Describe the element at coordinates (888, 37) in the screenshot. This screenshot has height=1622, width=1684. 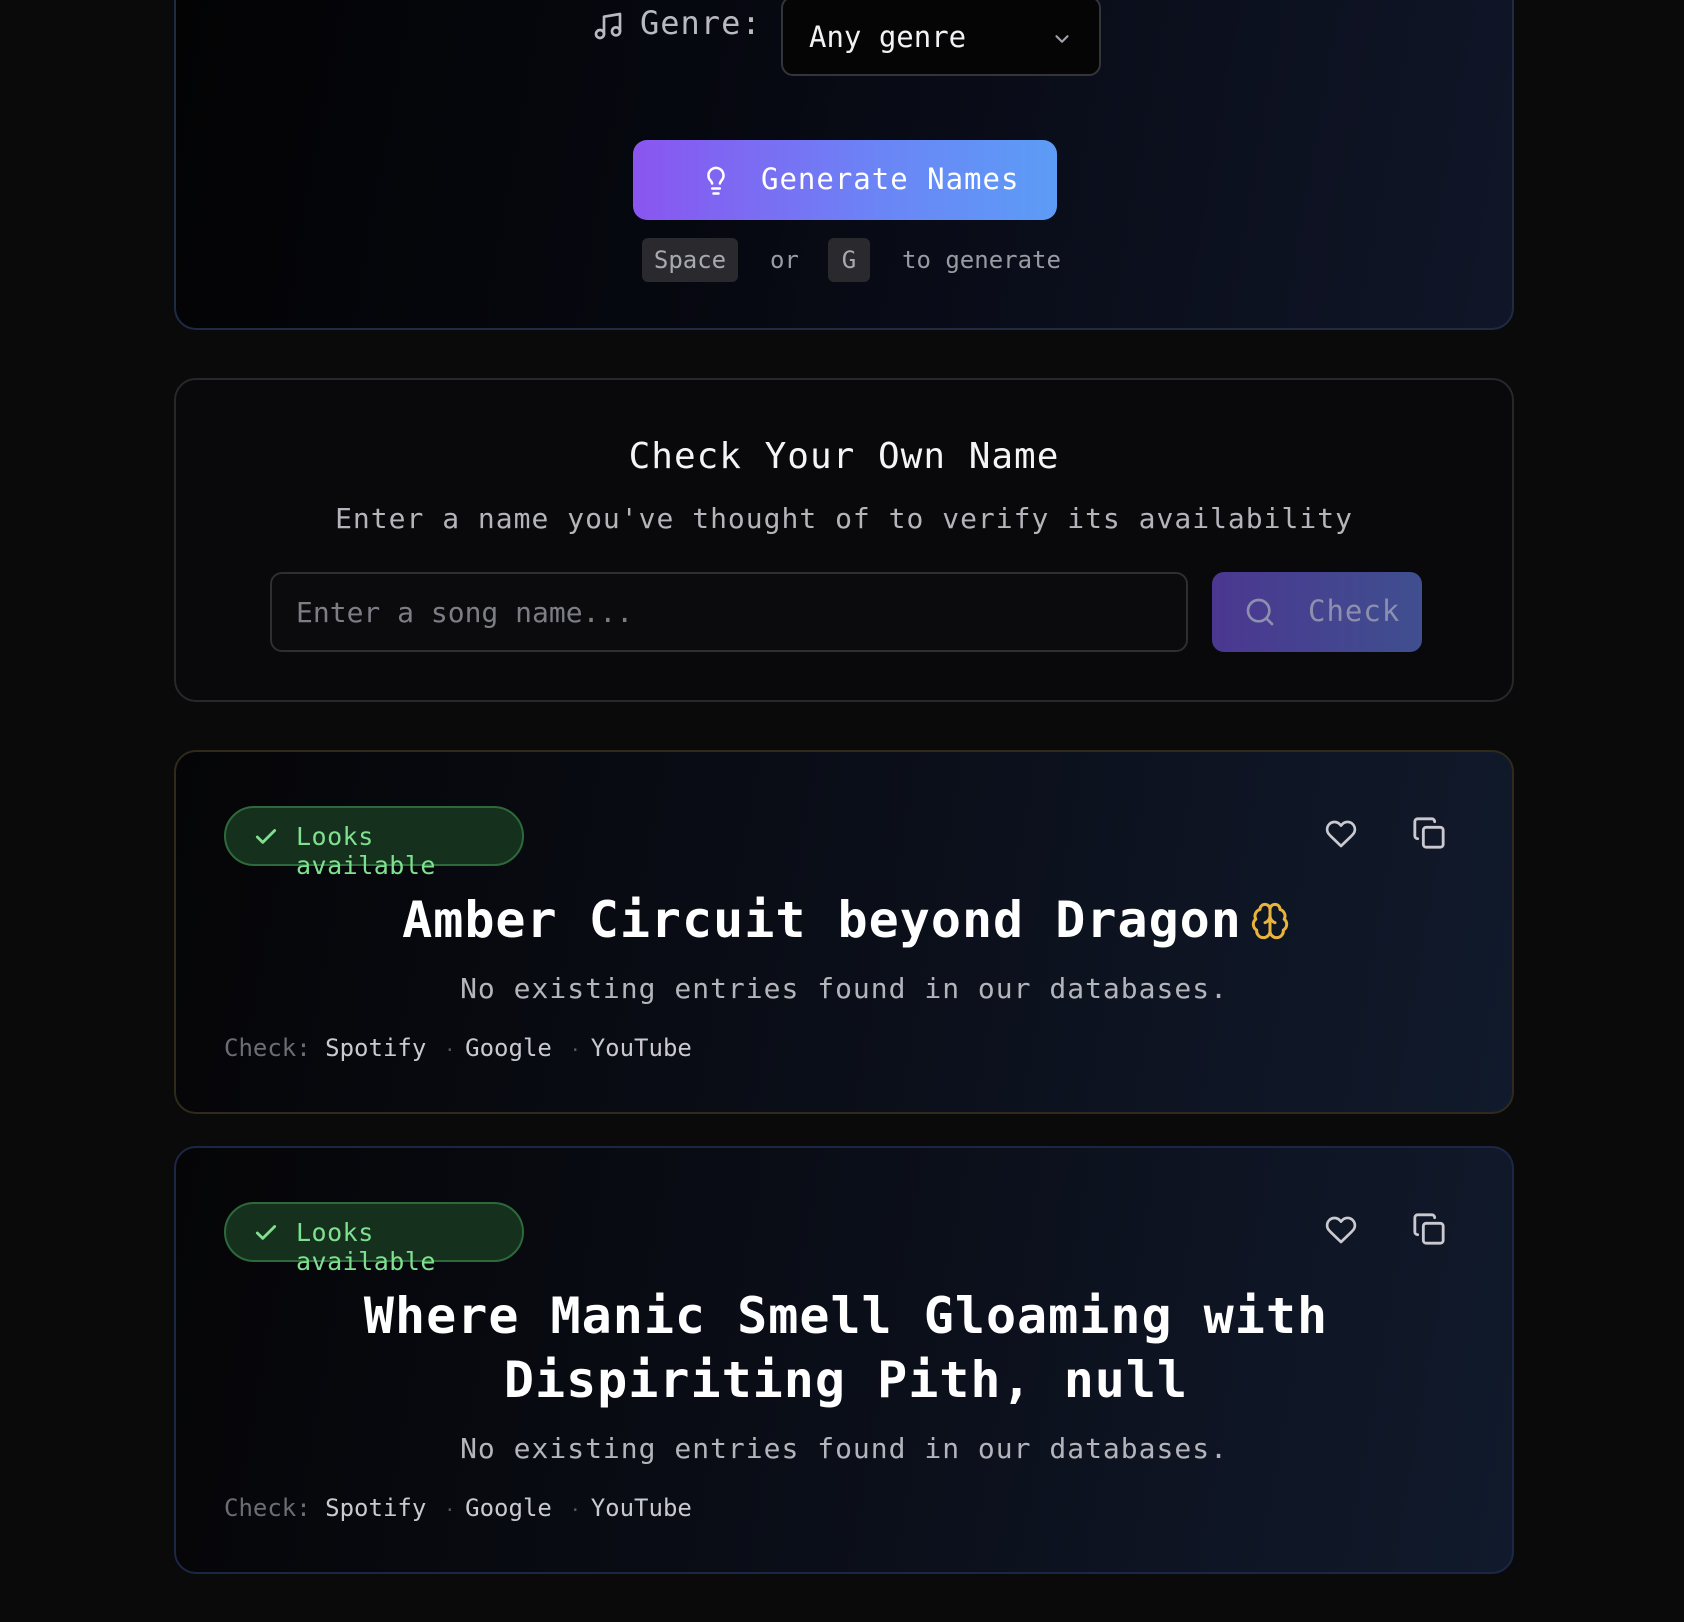
I see `genre-select-value: Any genre` at that location.